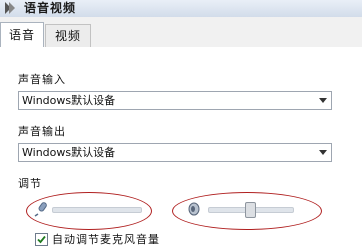  Describe the element at coordinates (175, 100) in the screenshot. I see `voice-input-select: Windows默认设备` at that location.